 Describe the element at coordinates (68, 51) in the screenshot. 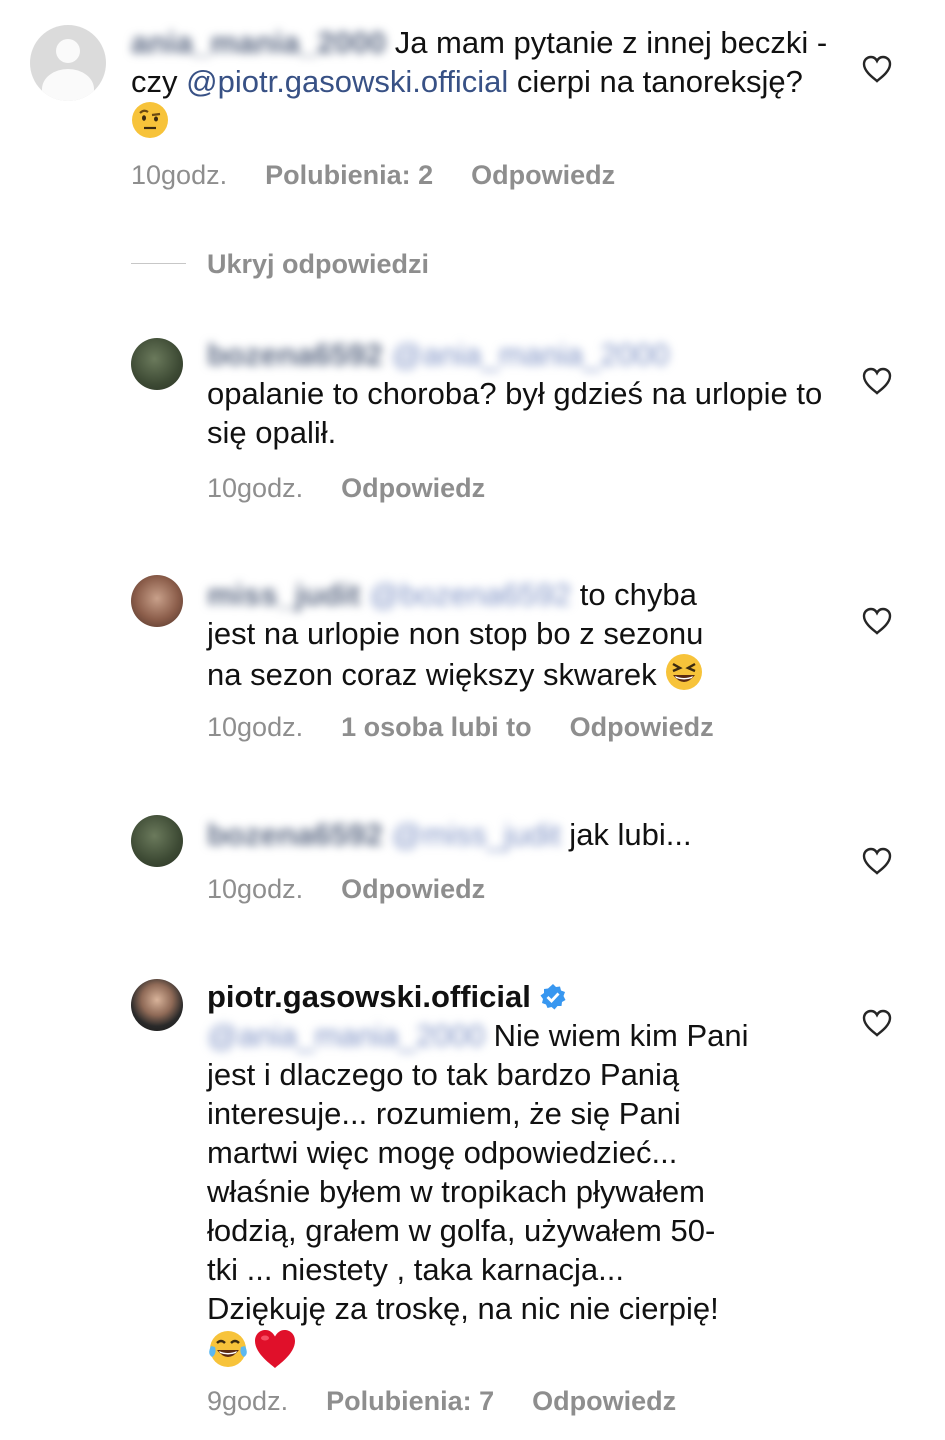

I see `avatar-head-shape` at that location.